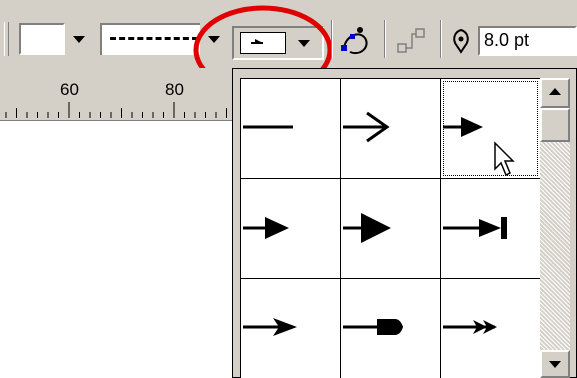 Image resolution: width=577 pixels, height=378 pixels. I want to click on line-width-icon, so click(461, 41).